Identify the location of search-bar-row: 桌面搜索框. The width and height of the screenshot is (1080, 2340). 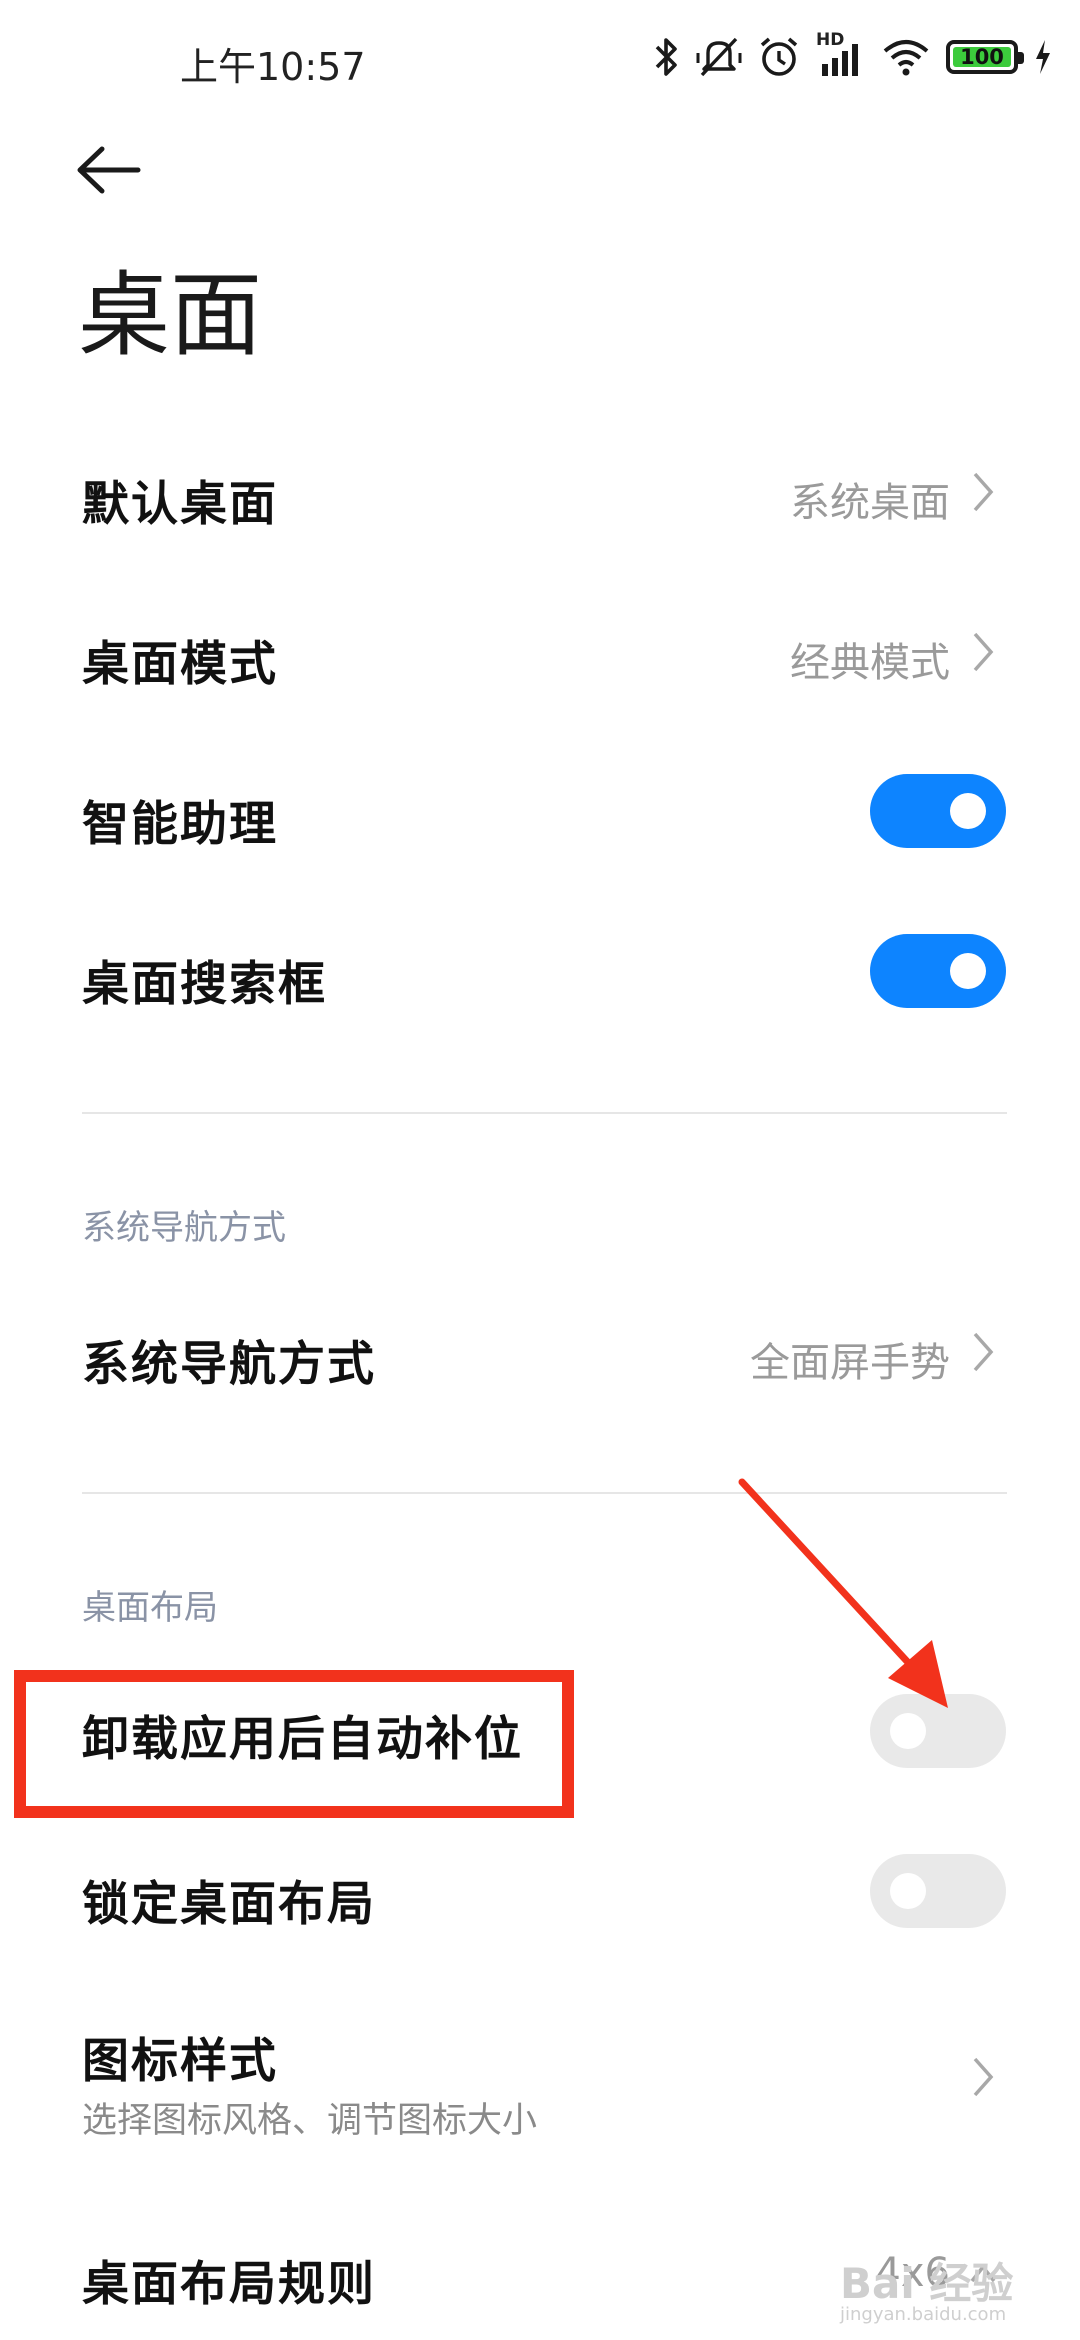
(540, 972).